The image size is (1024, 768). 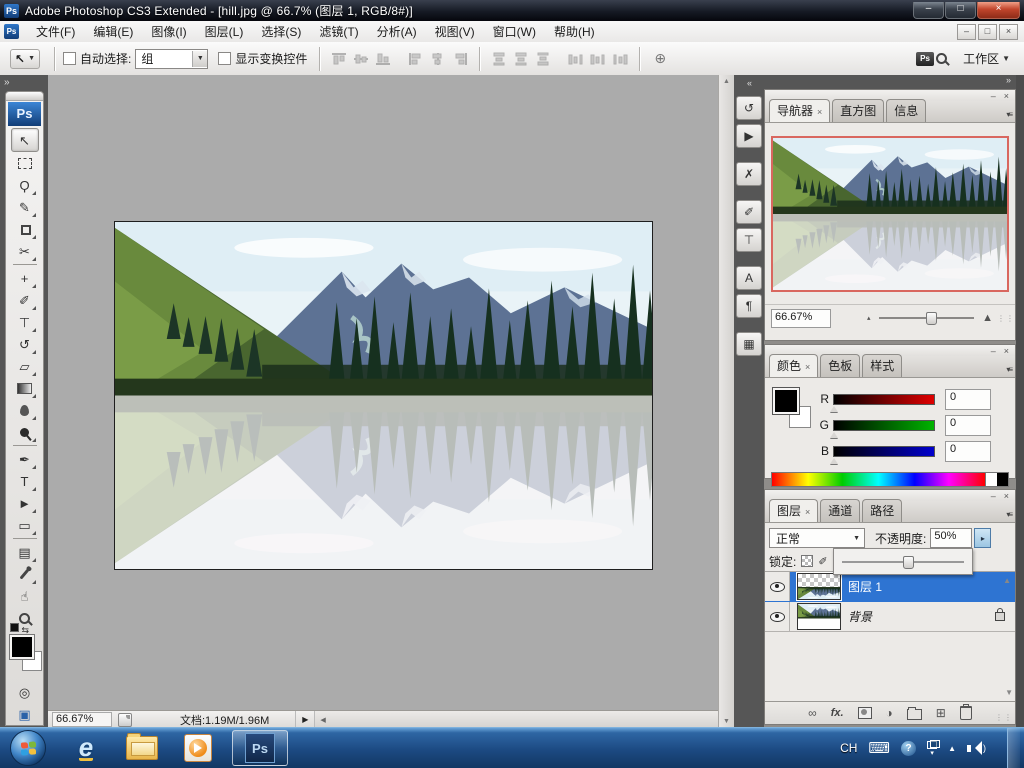 What do you see at coordinates (968, 425) in the screenshot?
I see `green-value-field: 0` at bounding box center [968, 425].